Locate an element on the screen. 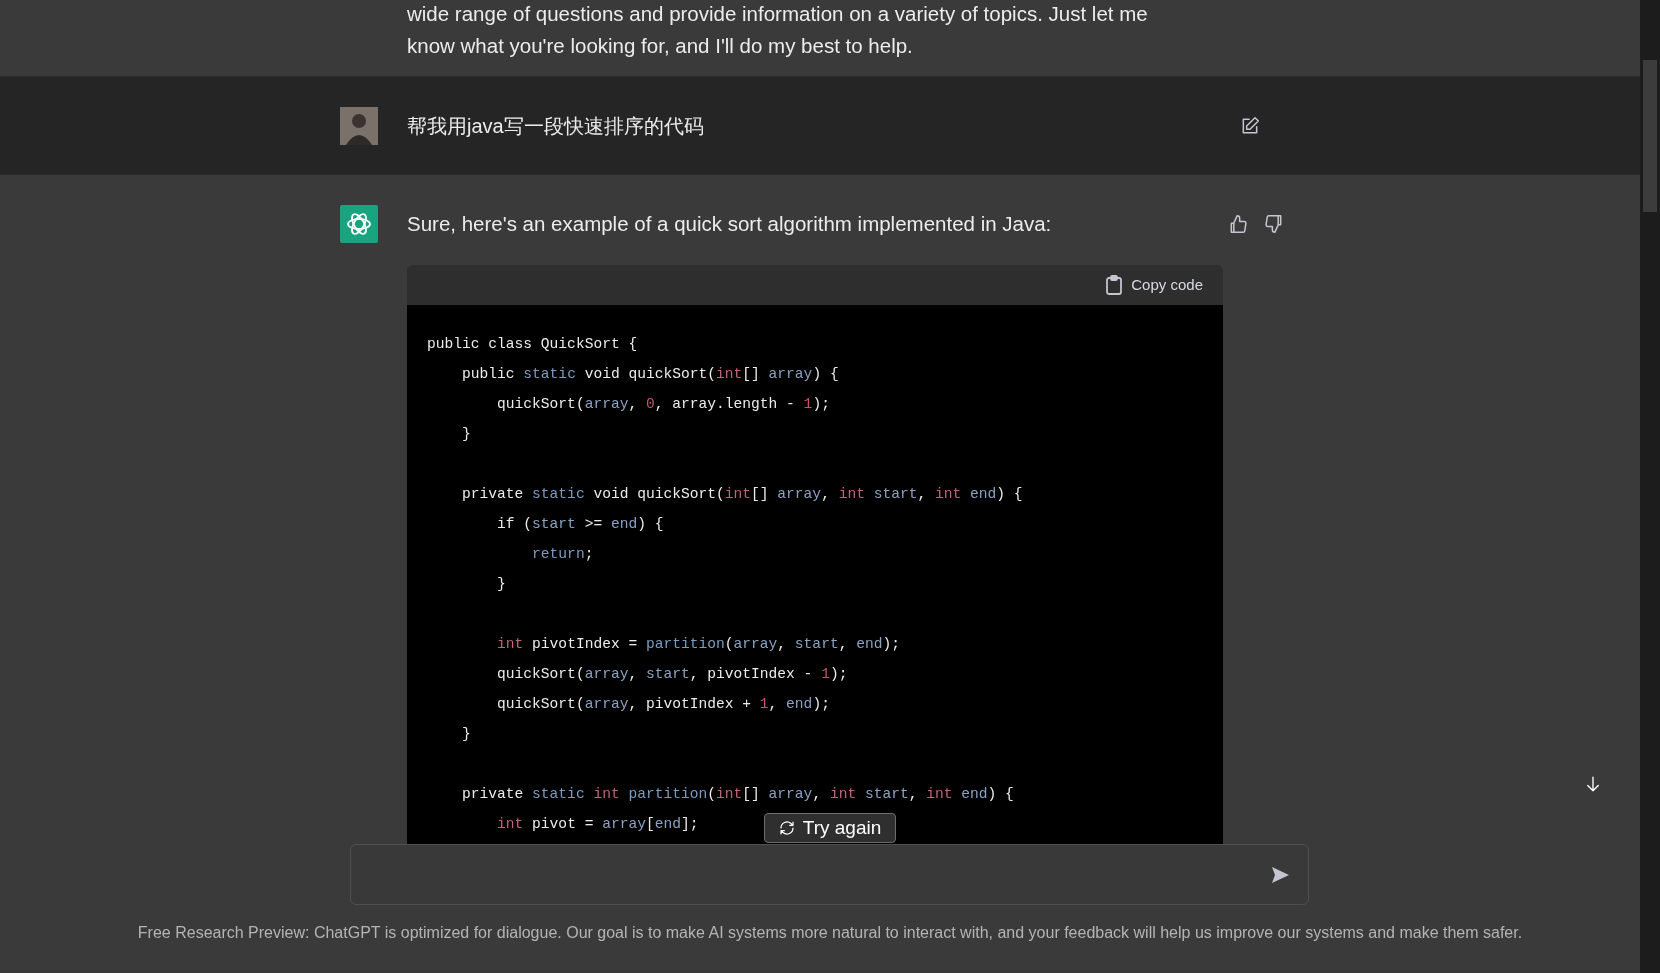 This screenshot has height=973, width=1660. assistant-message: Sure, here's an example of a quick sort algorithm implemented in Java: is located at coordinates (730, 223).